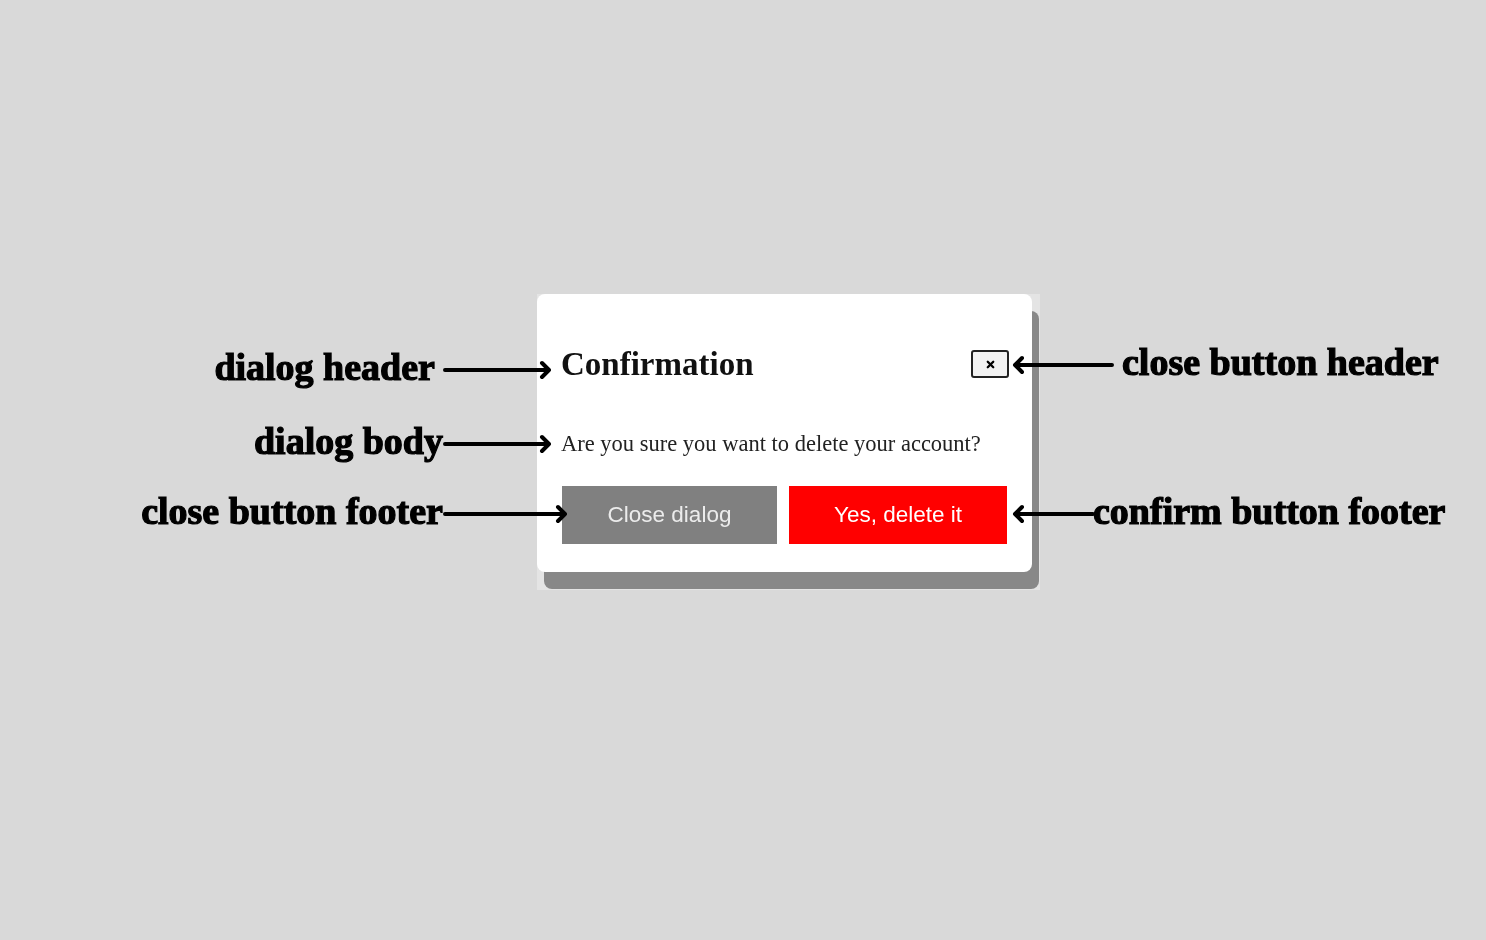  What do you see at coordinates (1269, 511) in the screenshot?
I see `annotation-label: confirm button footer` at bounding box center [1269, 511].